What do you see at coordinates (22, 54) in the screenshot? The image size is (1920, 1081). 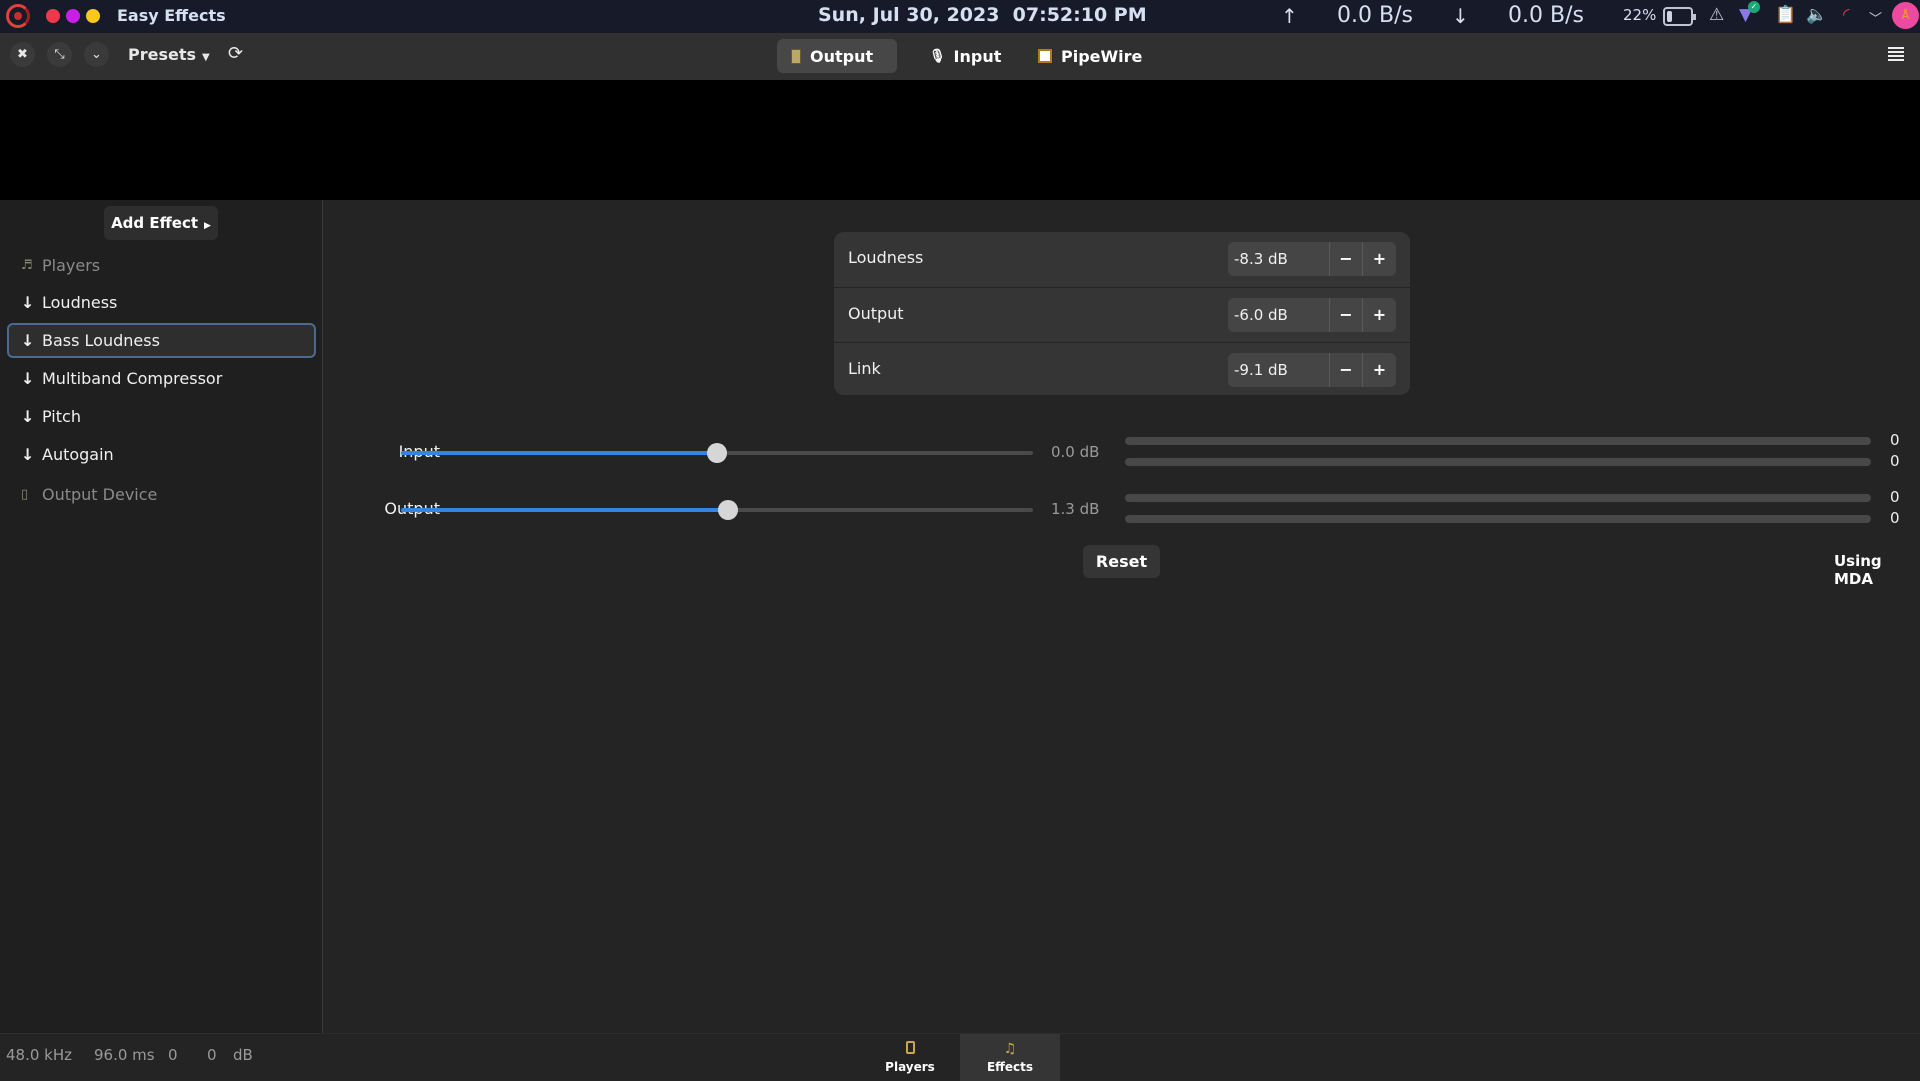 I see `close-button: ✖` at bounding box center [22, 54].